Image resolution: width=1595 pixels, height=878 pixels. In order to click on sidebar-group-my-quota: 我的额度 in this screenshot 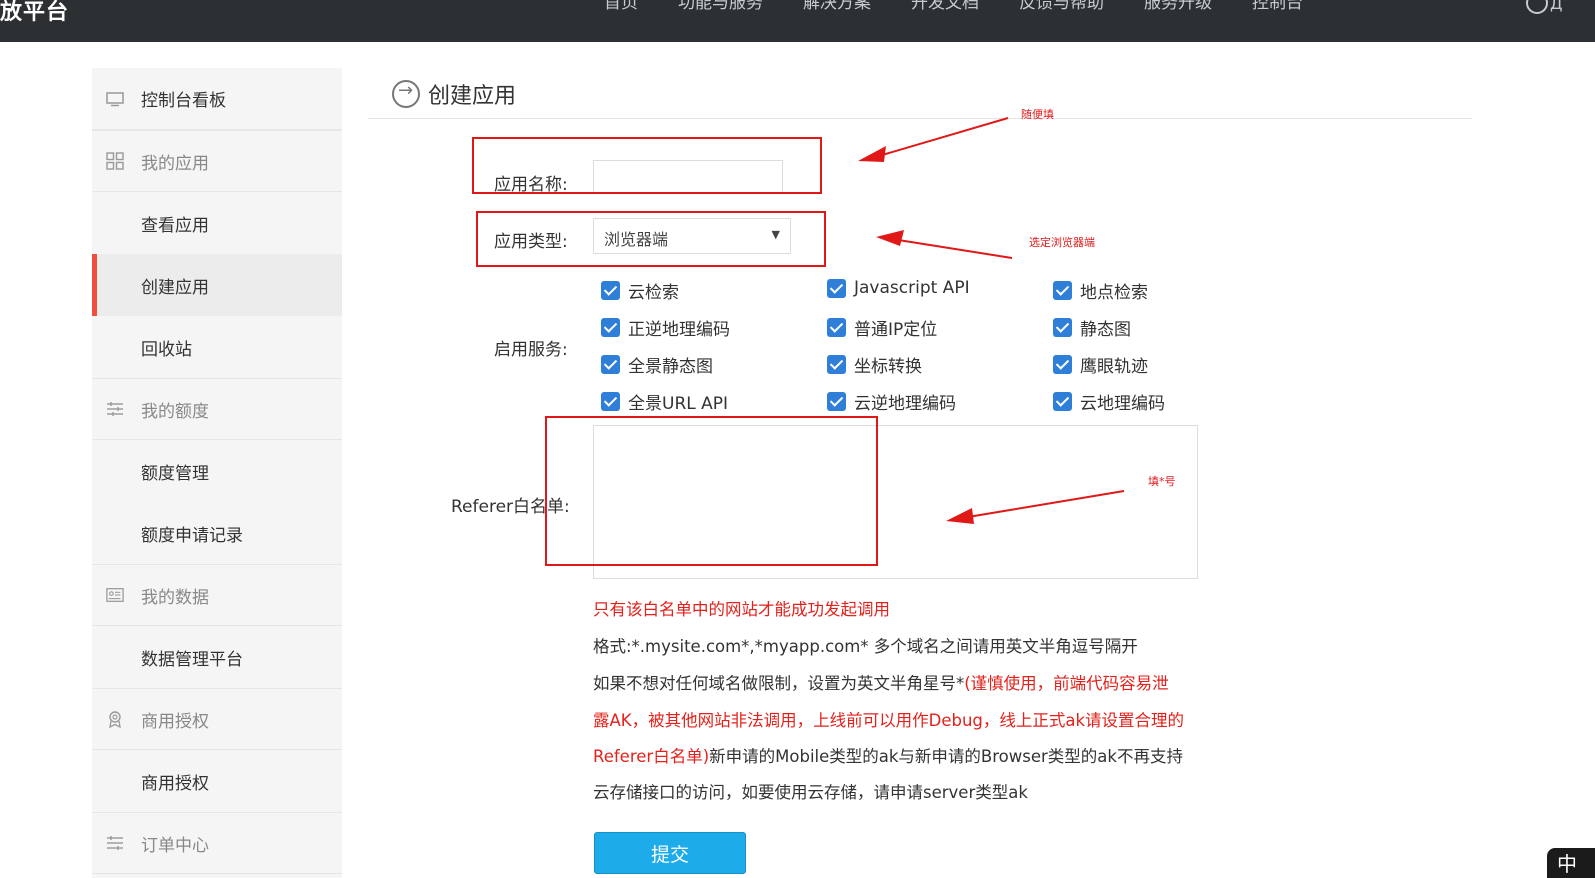, I will do `click(217, 409)`.